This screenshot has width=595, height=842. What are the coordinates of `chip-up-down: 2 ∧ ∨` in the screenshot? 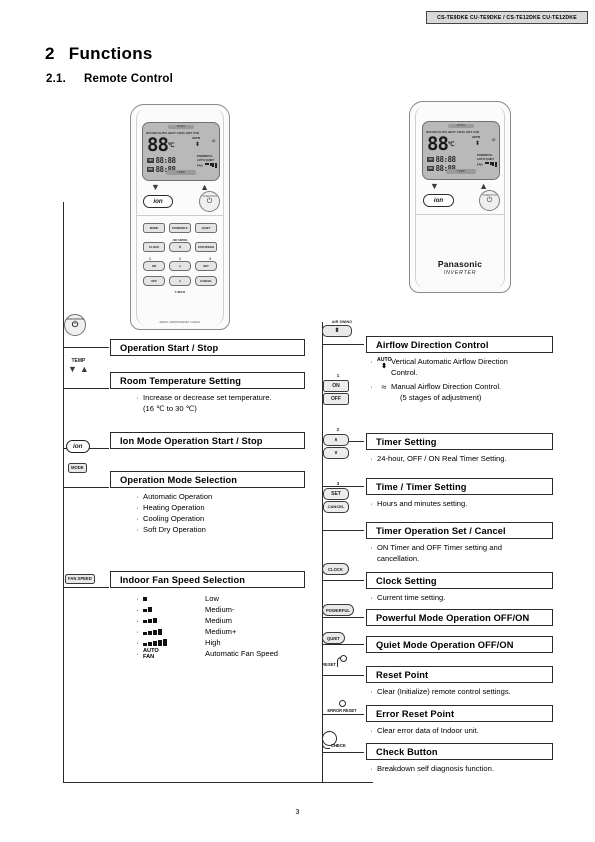 It's located at (338, 443).